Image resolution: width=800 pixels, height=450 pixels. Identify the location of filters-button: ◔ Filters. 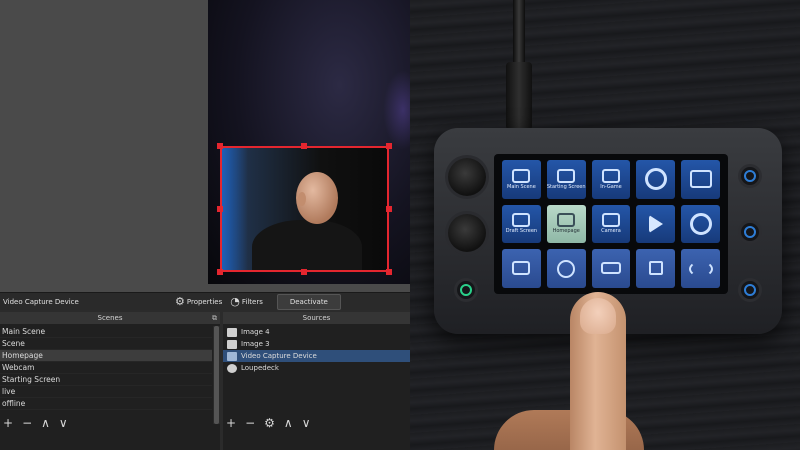
(246, 301).